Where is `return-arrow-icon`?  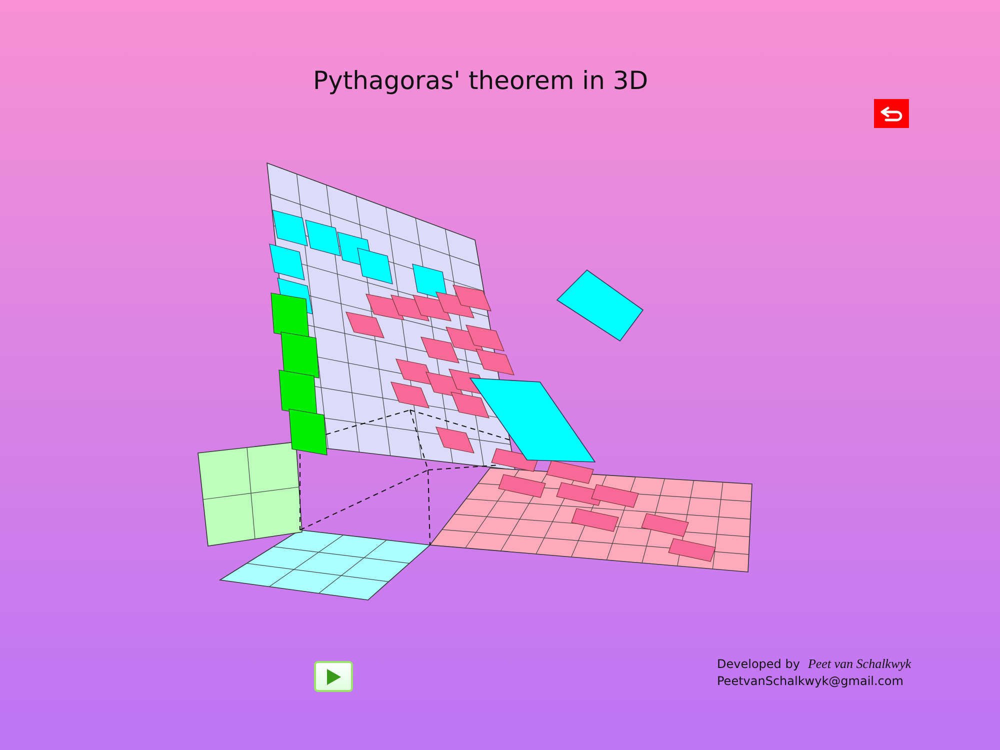
return-arrow-icon is located at coordinates (892, 114).